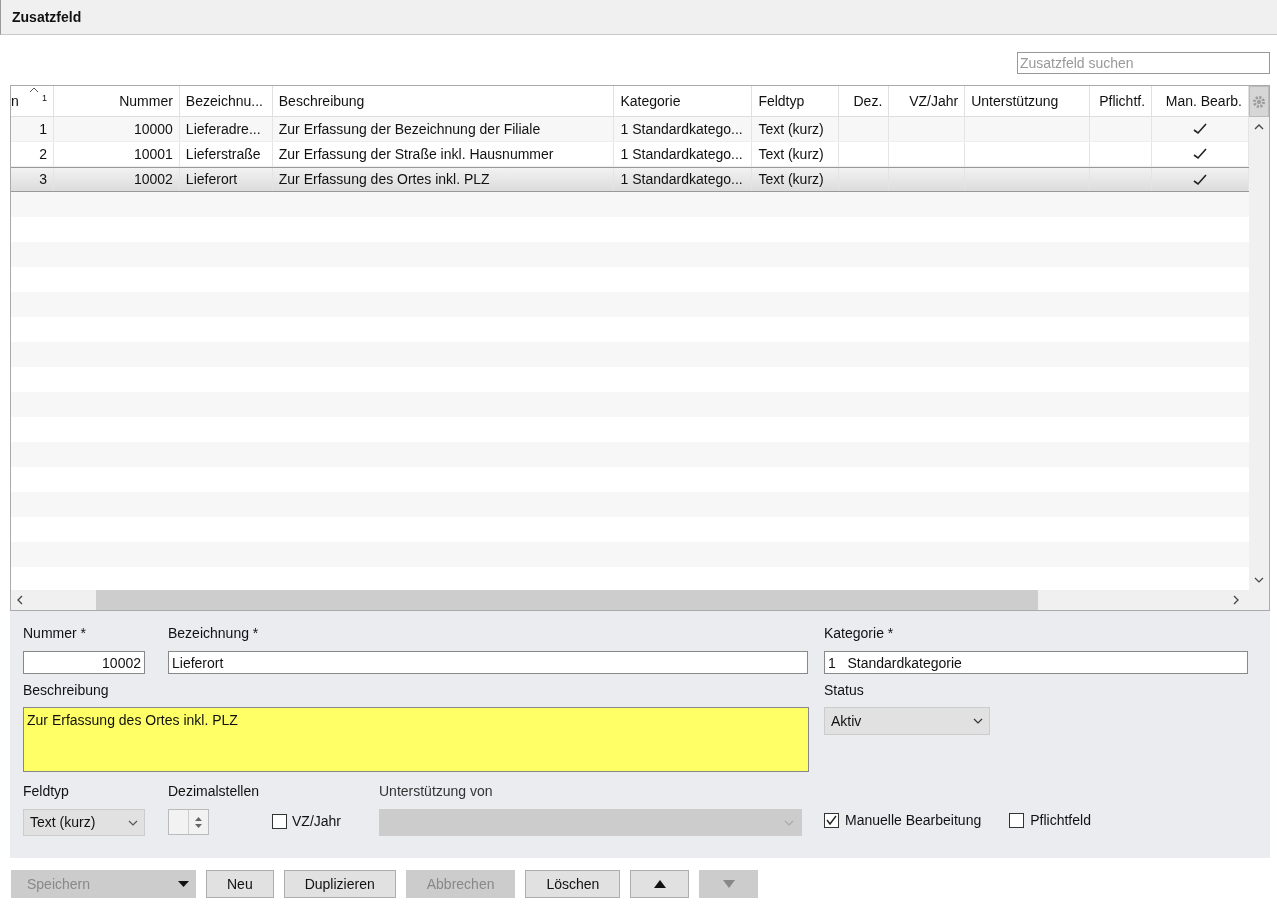 The width and height of the screenshot is (1277, 904). Describe the element at coordinates (339, 884) in the screenshot. I see `action-button: Duplizieren` at that location.